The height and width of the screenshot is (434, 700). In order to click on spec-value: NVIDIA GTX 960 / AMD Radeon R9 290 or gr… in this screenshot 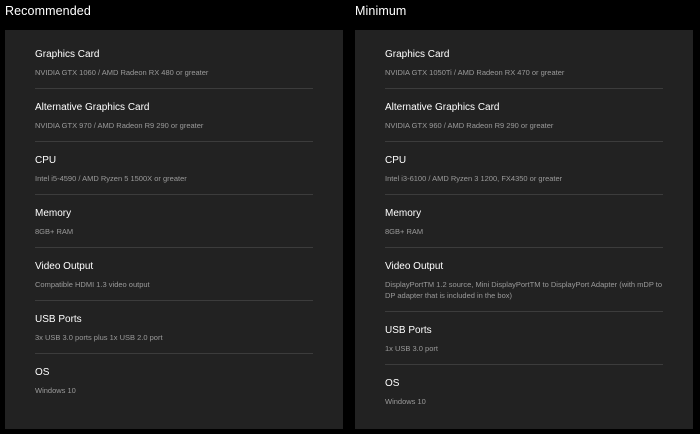, I will do `click(469, 125)`.